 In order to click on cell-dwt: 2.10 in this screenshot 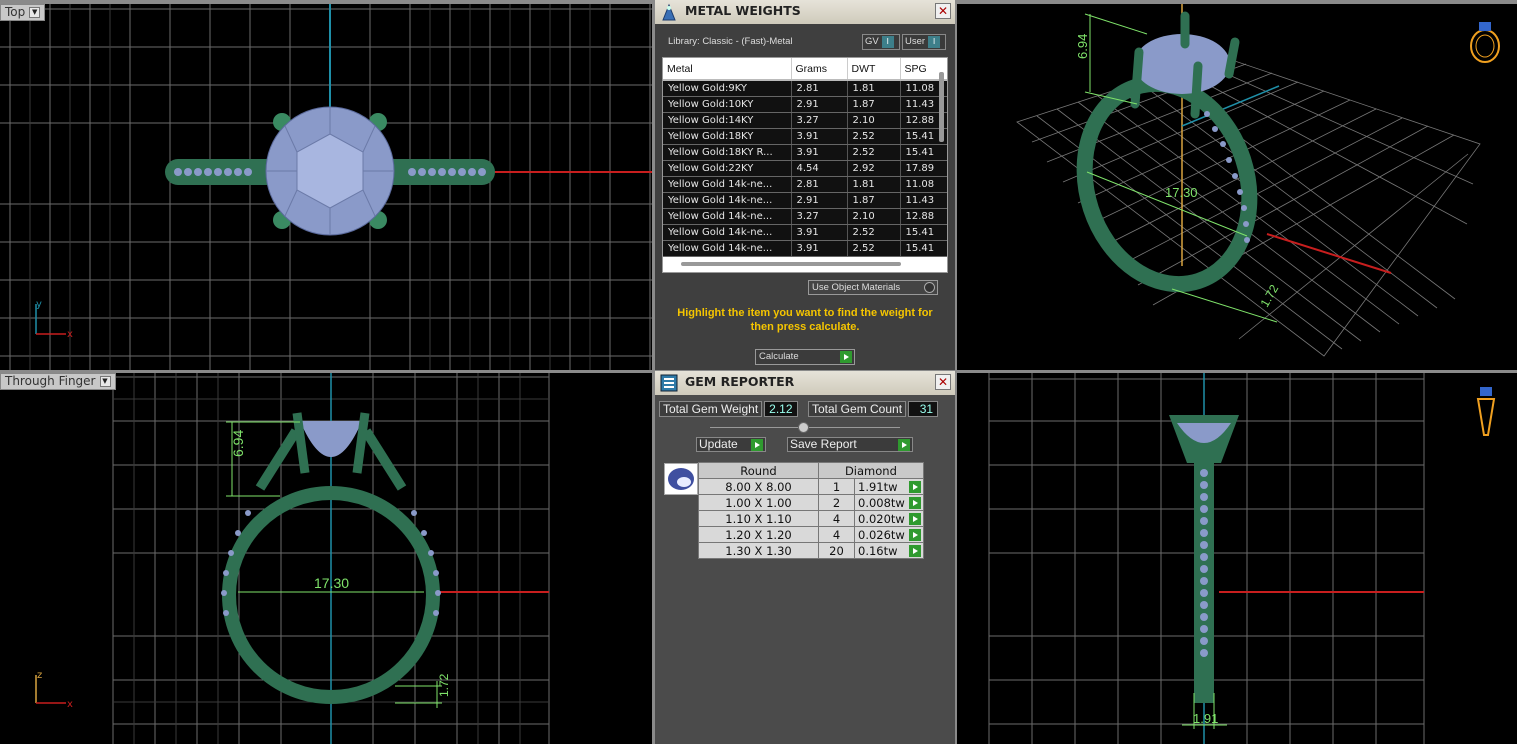, I will do `click(874, 120)`.